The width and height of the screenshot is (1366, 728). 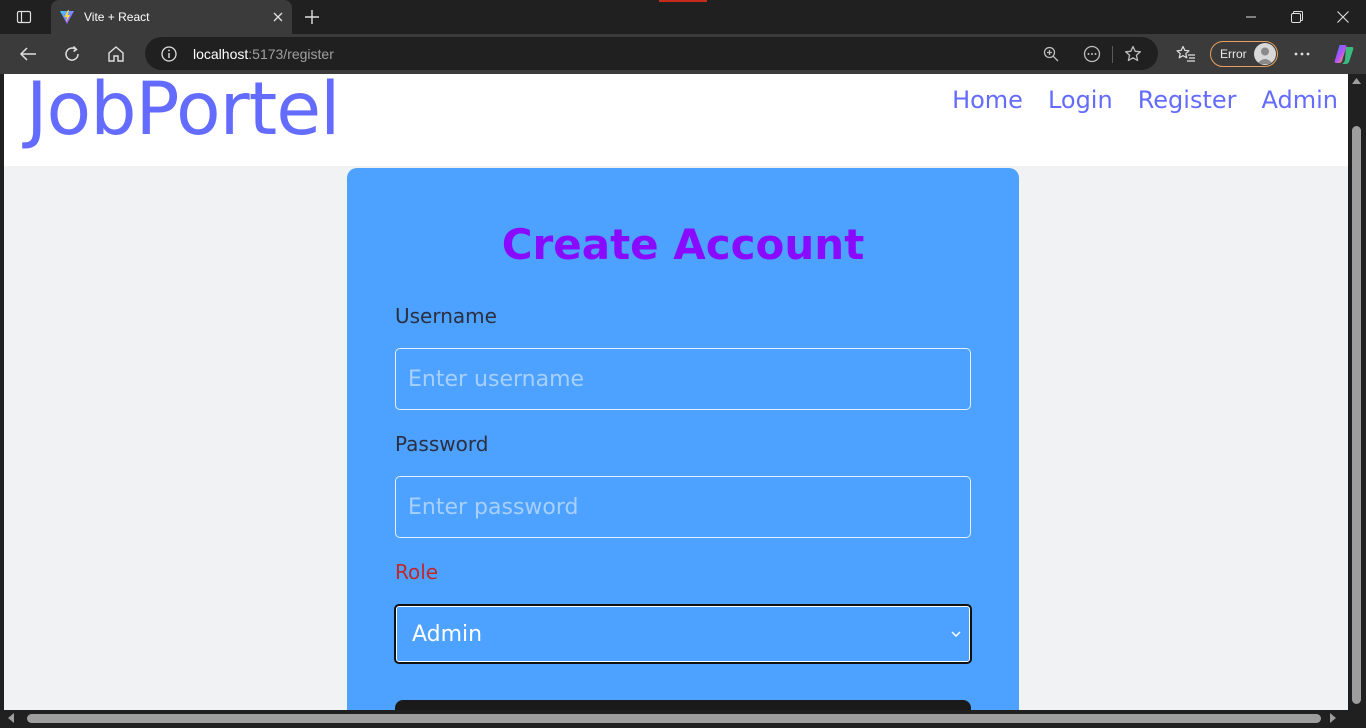 I want to click on back-button, so click(x=28, y=54).